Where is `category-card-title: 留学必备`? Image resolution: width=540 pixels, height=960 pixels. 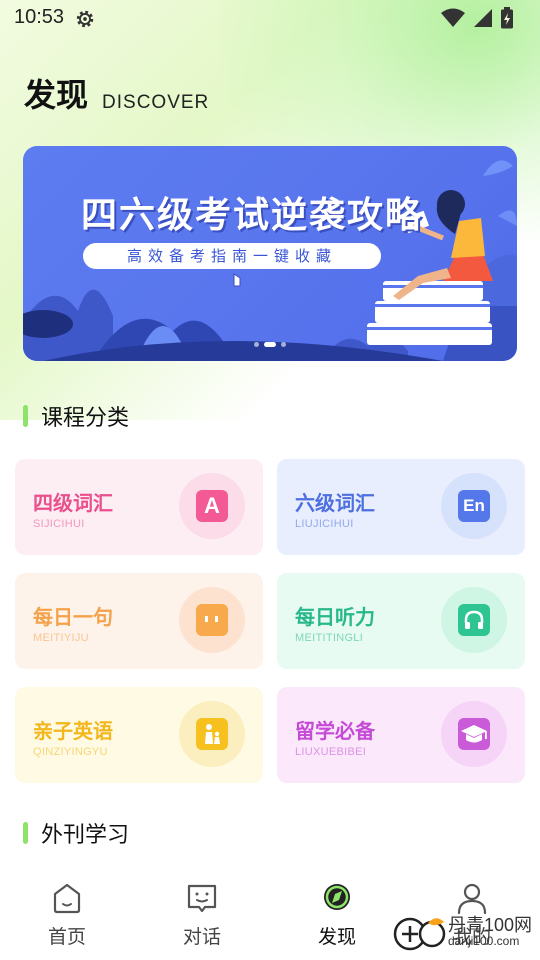
category-card-title: 留学必备 is located at coordinates (335, 731).